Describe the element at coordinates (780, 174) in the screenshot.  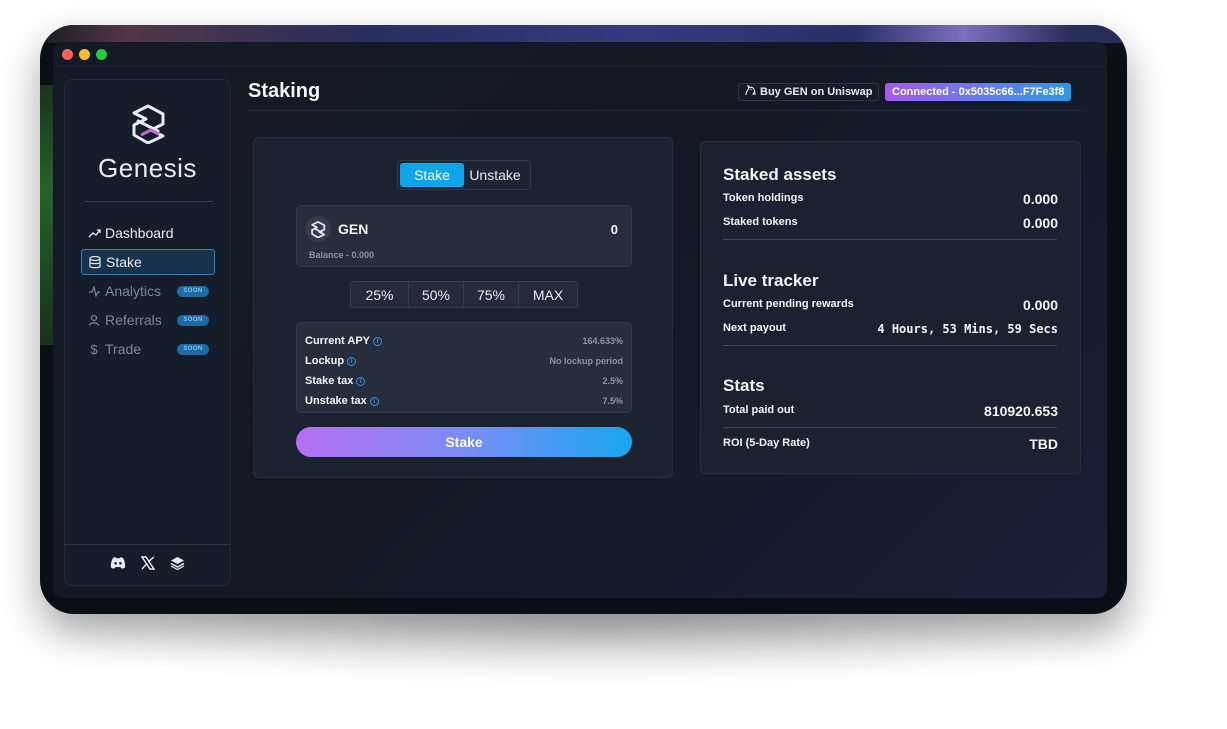
I see `section-title-staked-assets: Staked assets` at that location.